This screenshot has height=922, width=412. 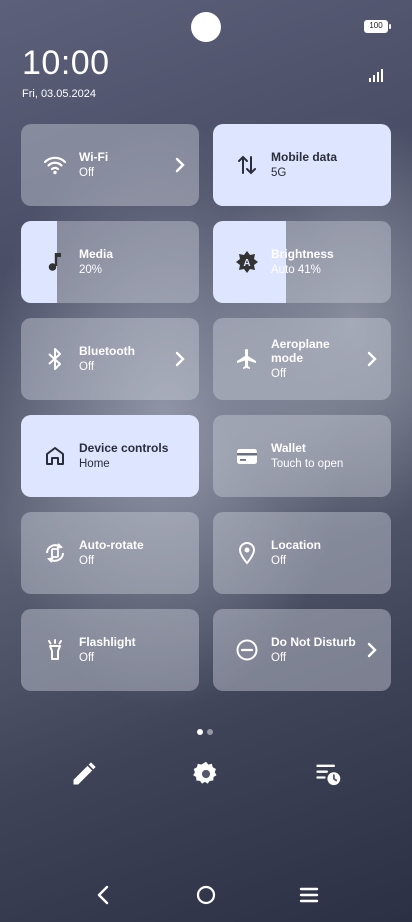 I want to click on tile-title: Brightness, so click(x=302, y=253).